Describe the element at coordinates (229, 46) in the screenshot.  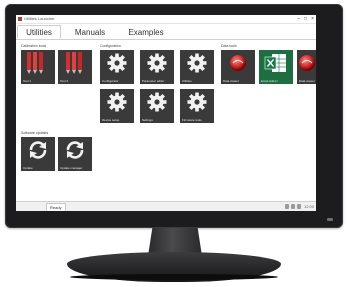
I see `group-label-data-tools: Data tools` at that location.